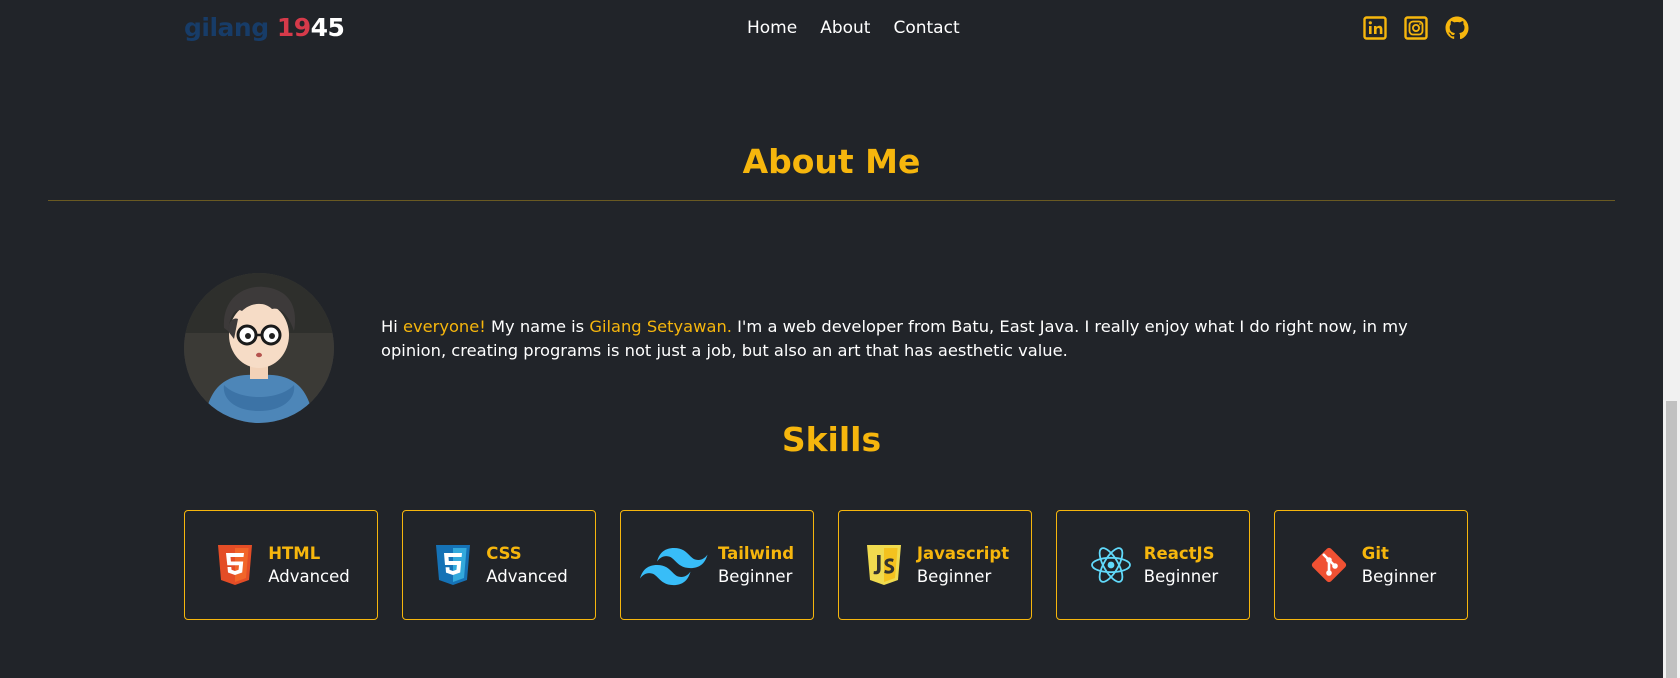 This screenshot has width=1680, height=678. What do you see at coordinates (1457, 28) in the screenshot?
I see `github-icon` at bounding box center [1457, 28].